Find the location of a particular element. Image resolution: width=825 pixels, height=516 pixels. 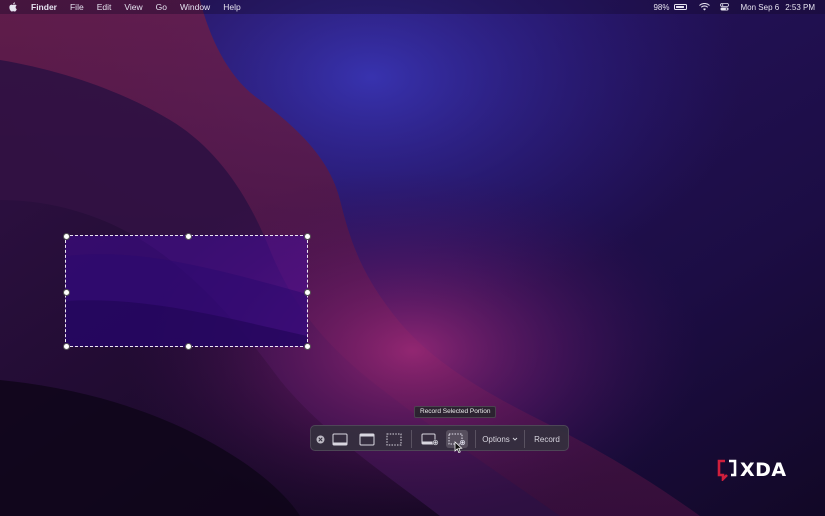

resize-handle-left is located at coordinates (66, 292).